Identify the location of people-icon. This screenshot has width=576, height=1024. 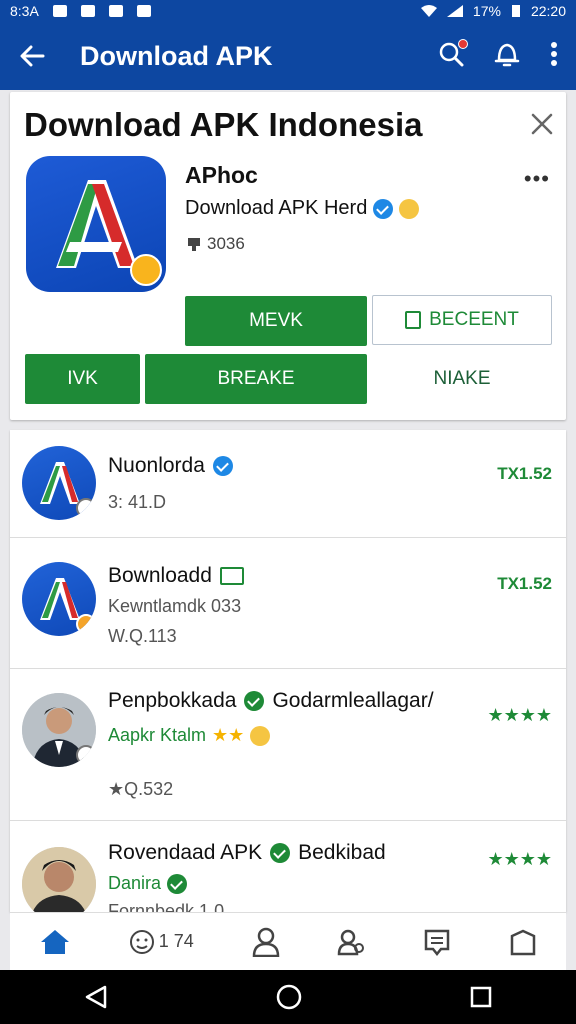
(351, 942).